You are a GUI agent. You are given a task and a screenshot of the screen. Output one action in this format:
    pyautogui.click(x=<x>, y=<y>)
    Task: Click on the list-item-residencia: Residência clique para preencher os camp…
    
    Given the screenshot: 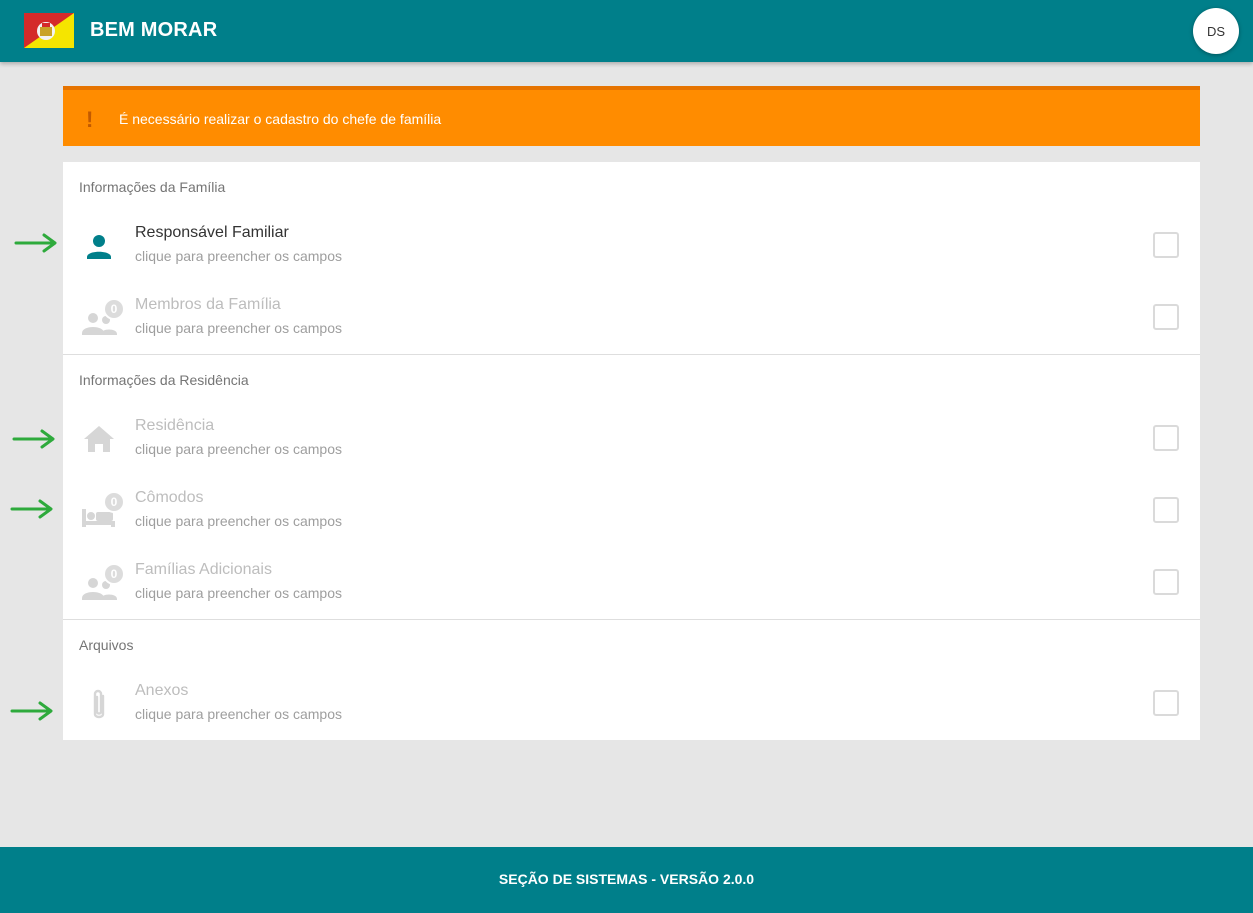 What is the action you would take?
    pyautogui.click(x=631, y=439)
    